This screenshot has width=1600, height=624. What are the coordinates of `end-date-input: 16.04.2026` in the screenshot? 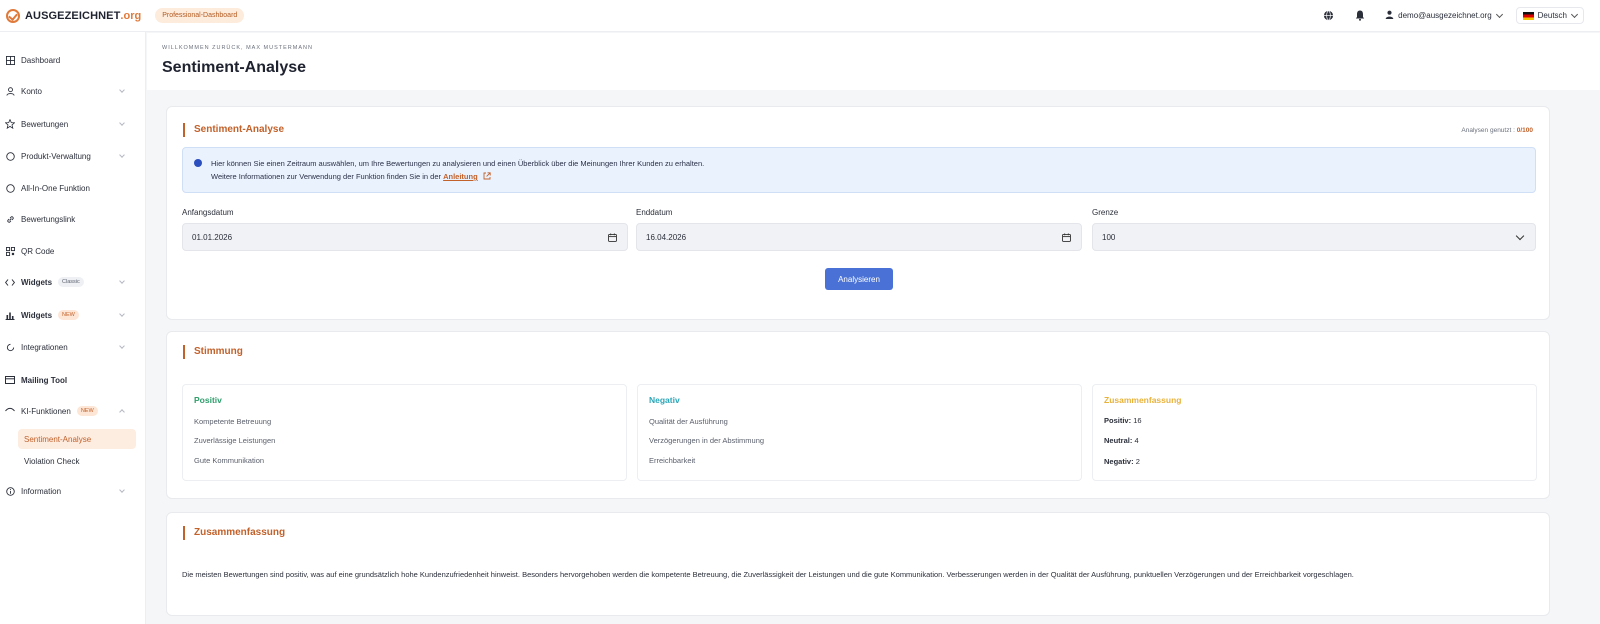 It's located at (859, 237).